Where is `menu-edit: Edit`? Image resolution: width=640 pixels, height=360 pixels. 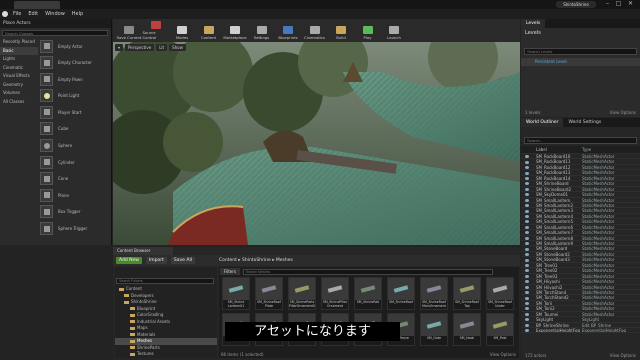 menu-edit: Edit is located at coordinates (33, 14).